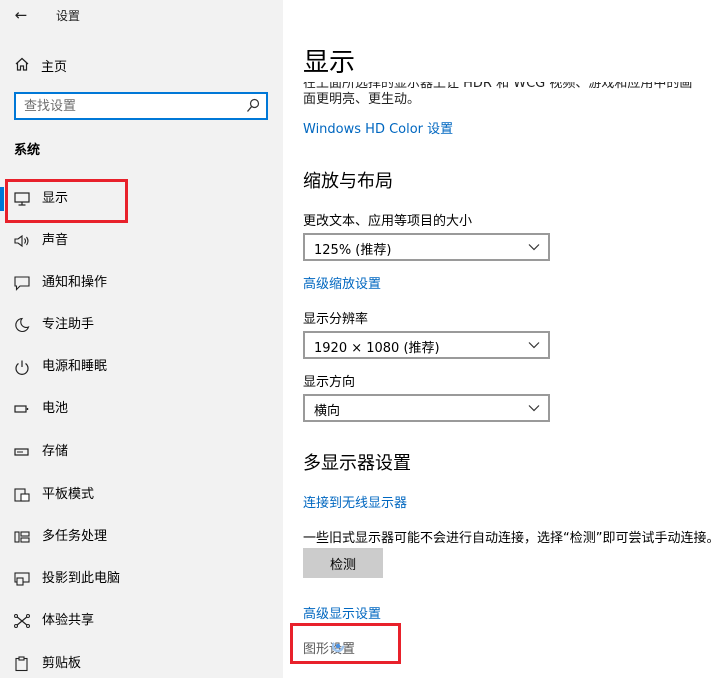  I want to click on sidebar-item-focus-assist: 专注助手, so click(141, 325).